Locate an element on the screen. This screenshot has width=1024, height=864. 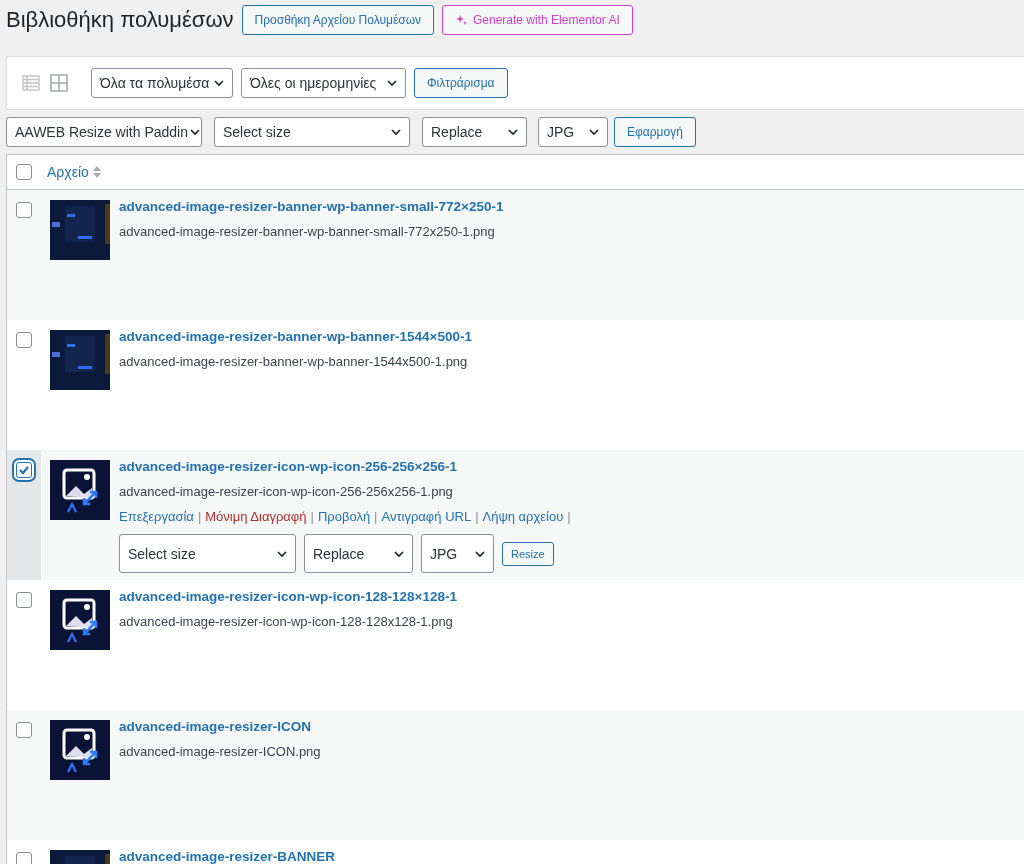
action-link: Λήψη αρχείου is located at coordinates (523, 516).